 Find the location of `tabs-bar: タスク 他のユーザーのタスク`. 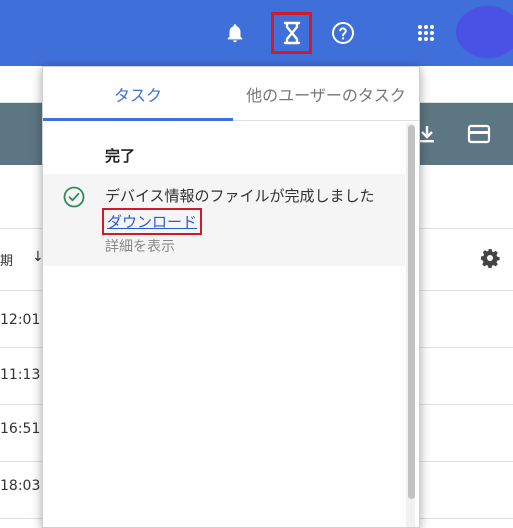

tabs-bar: タスク 他のユーザーのタスク is located at coordinates (231, 94).